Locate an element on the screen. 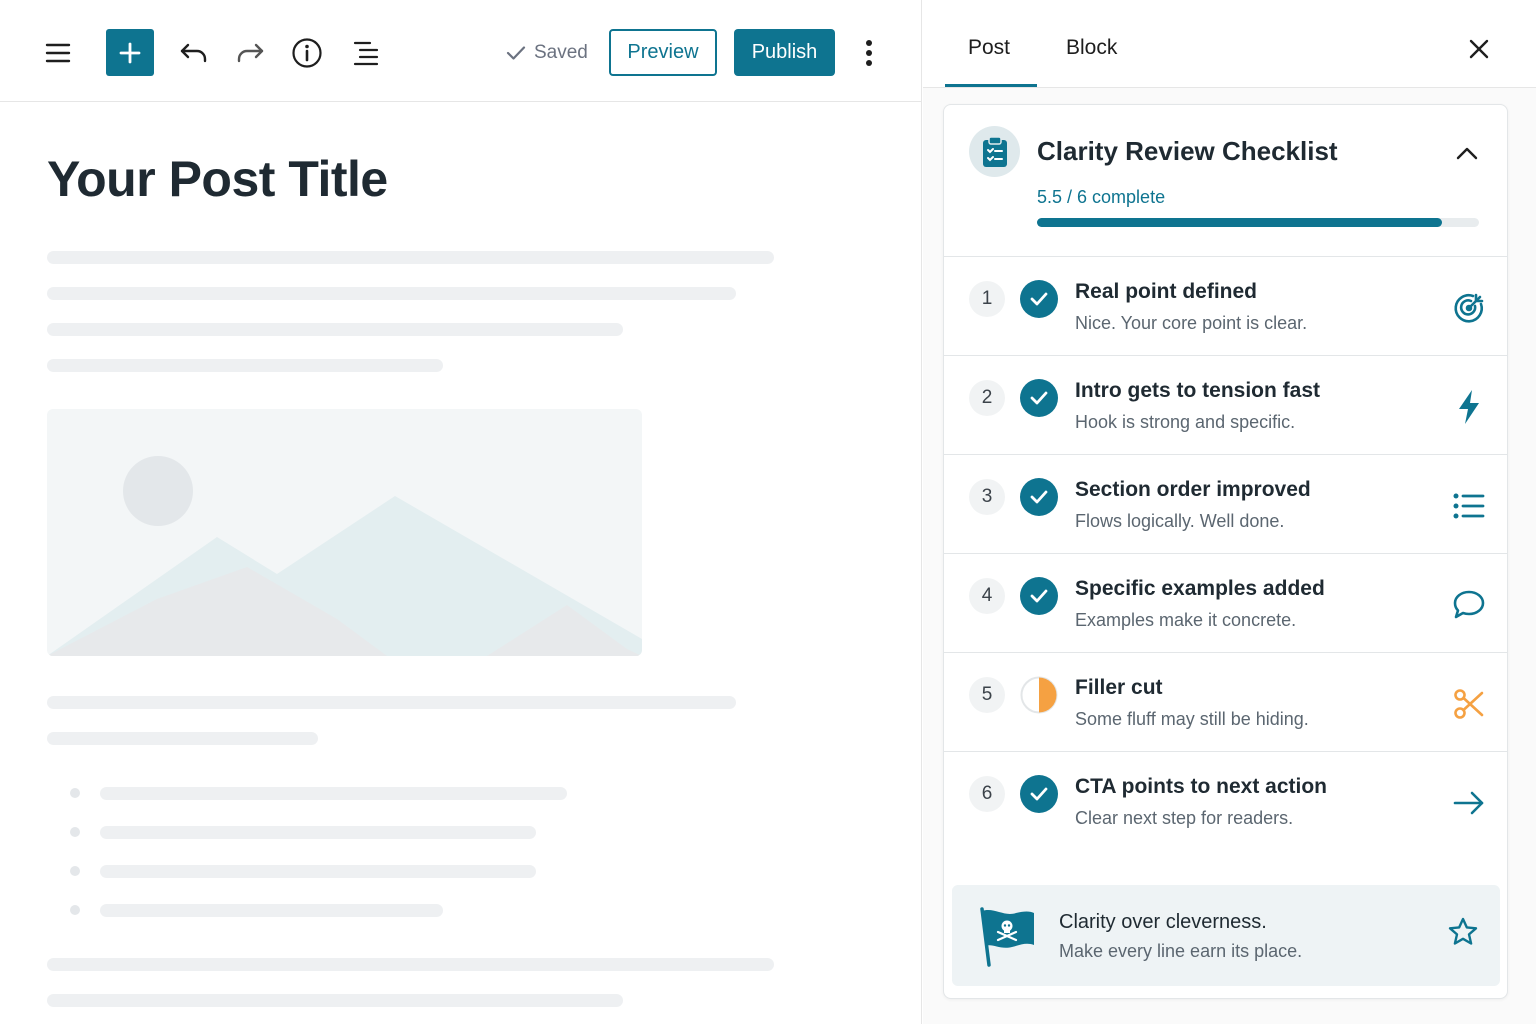 This screenshot has width=1536, height=1024. add-block-button is located at coordinates (130, 52).